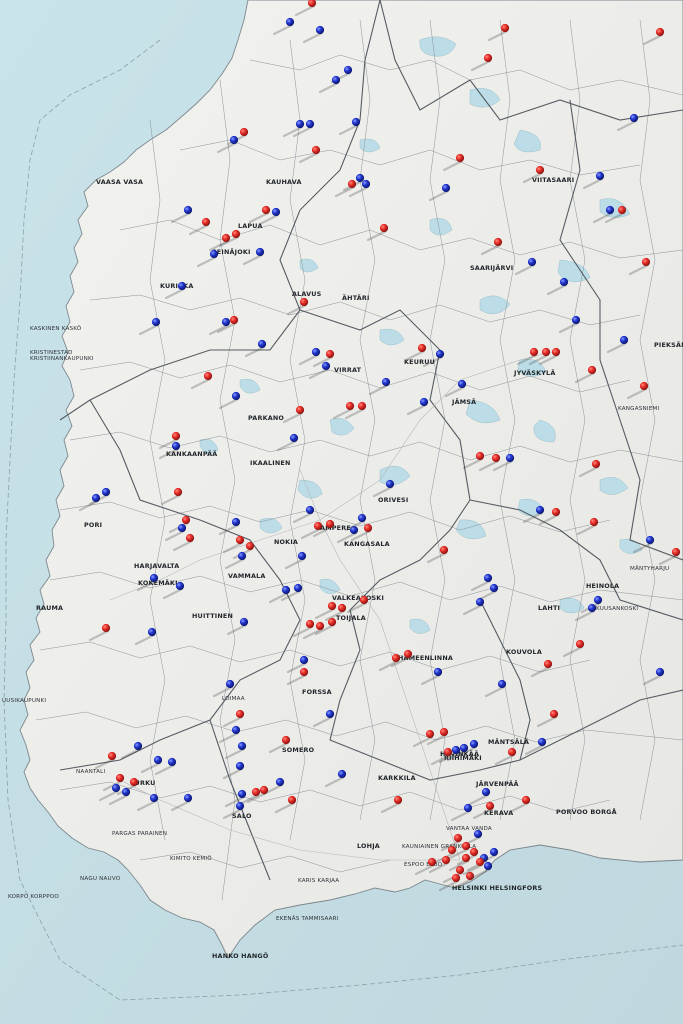 The height and width of the screenshot is (1024, 683). Describe the element at coordinates (33, 897) in the screenshot. I see `label-korpo: KORPO KORPPOO` at that location.